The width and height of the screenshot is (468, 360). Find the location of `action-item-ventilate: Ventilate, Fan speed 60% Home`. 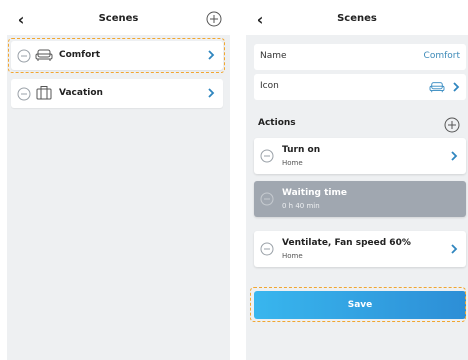

action-item-ventilate: Ventilate, Fan speed 60% Home is located at coordinates (360, 249).